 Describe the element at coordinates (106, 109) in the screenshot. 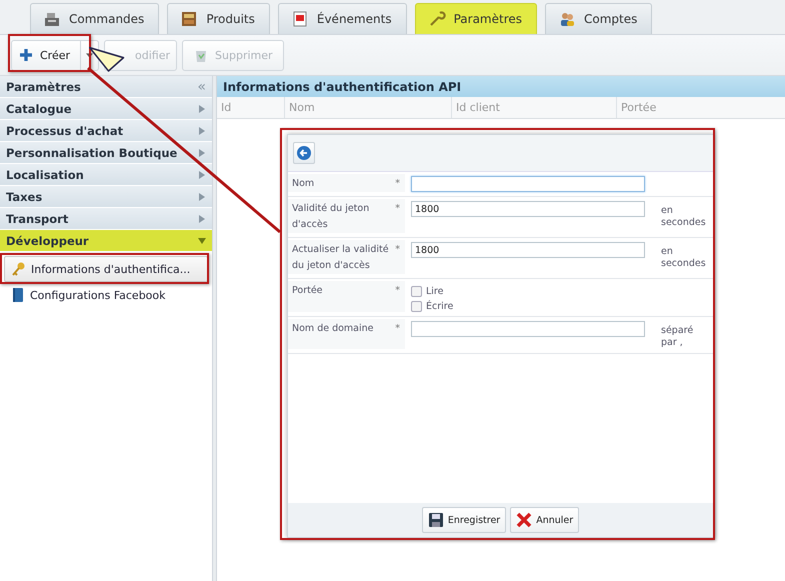

I see `sidebar-section: Catalogue` at that location.